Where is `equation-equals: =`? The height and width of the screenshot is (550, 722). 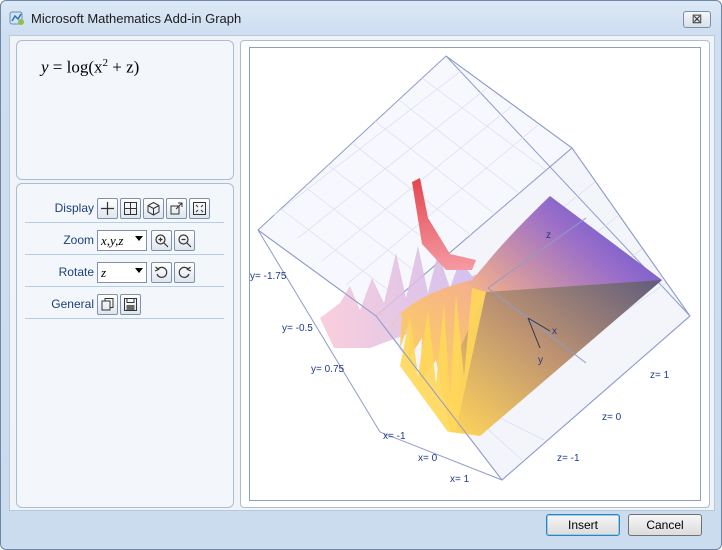 equation-equals: = is located at coordinates (57, 67).